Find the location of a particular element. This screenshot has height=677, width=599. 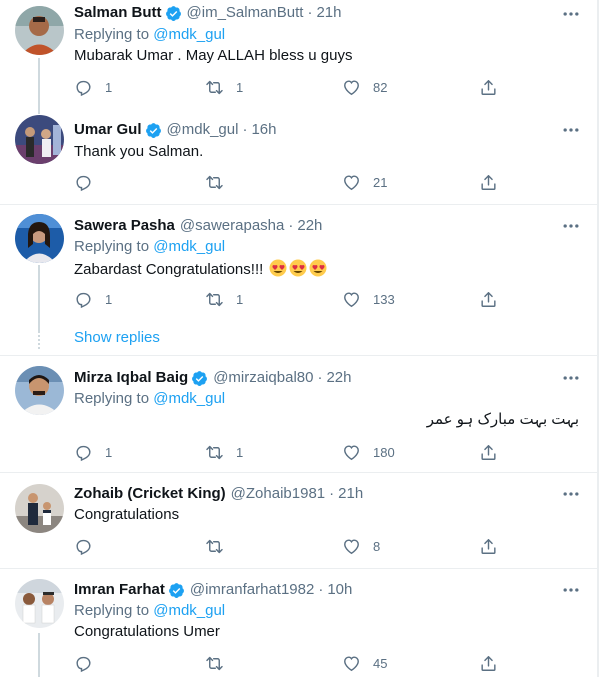

tweet-header: Umar Gul @mdk_gul · 16h is located at coordinates (175, 130).